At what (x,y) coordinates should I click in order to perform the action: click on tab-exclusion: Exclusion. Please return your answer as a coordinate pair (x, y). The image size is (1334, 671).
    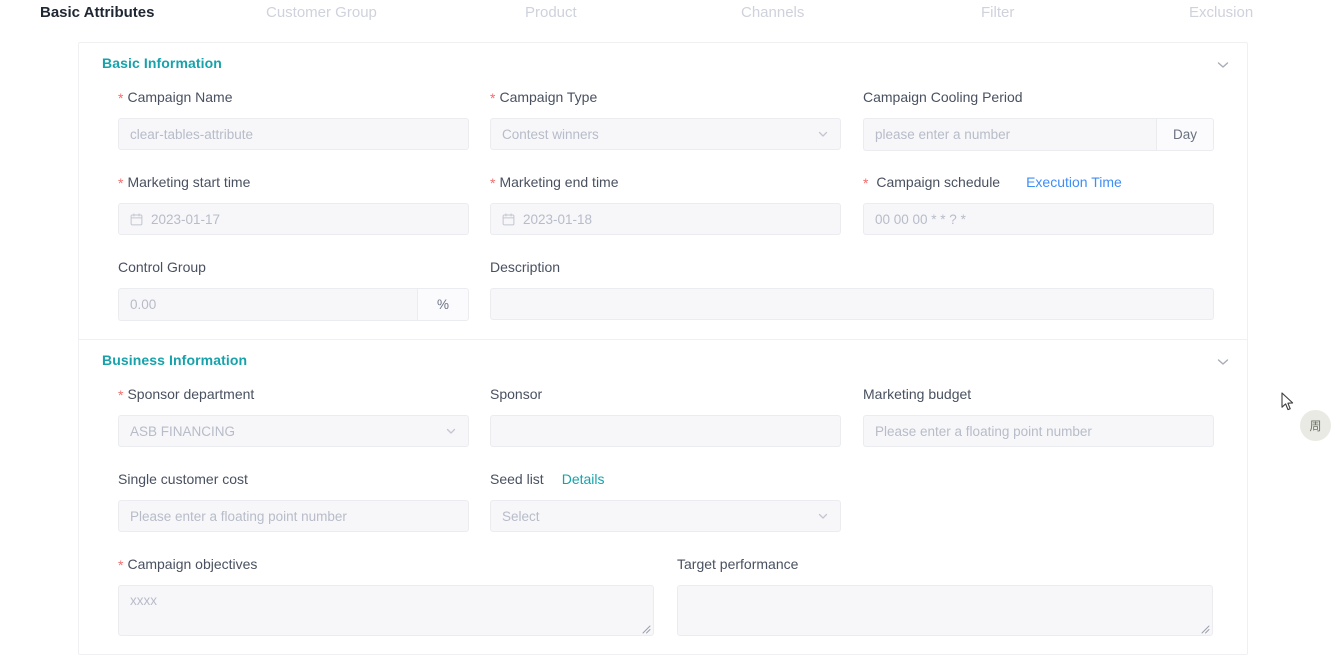
    Looking at the image, I should click on (1221, 13).